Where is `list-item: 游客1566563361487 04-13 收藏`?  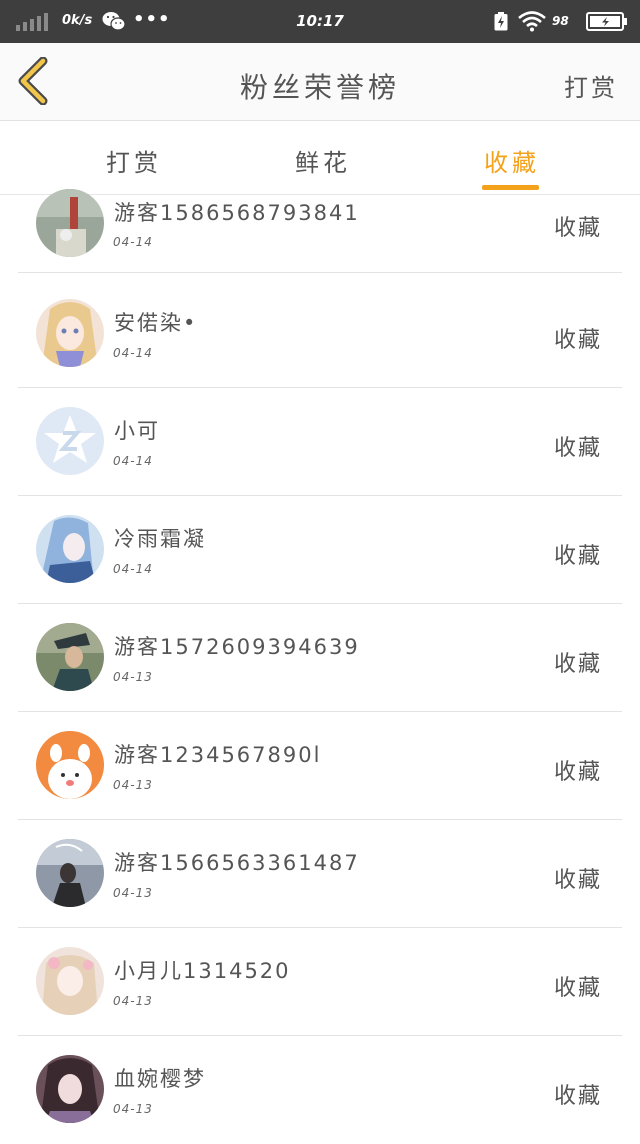
list-item: 游客1566563361487 04-13 收藏 is located at coordinates (320, 874).